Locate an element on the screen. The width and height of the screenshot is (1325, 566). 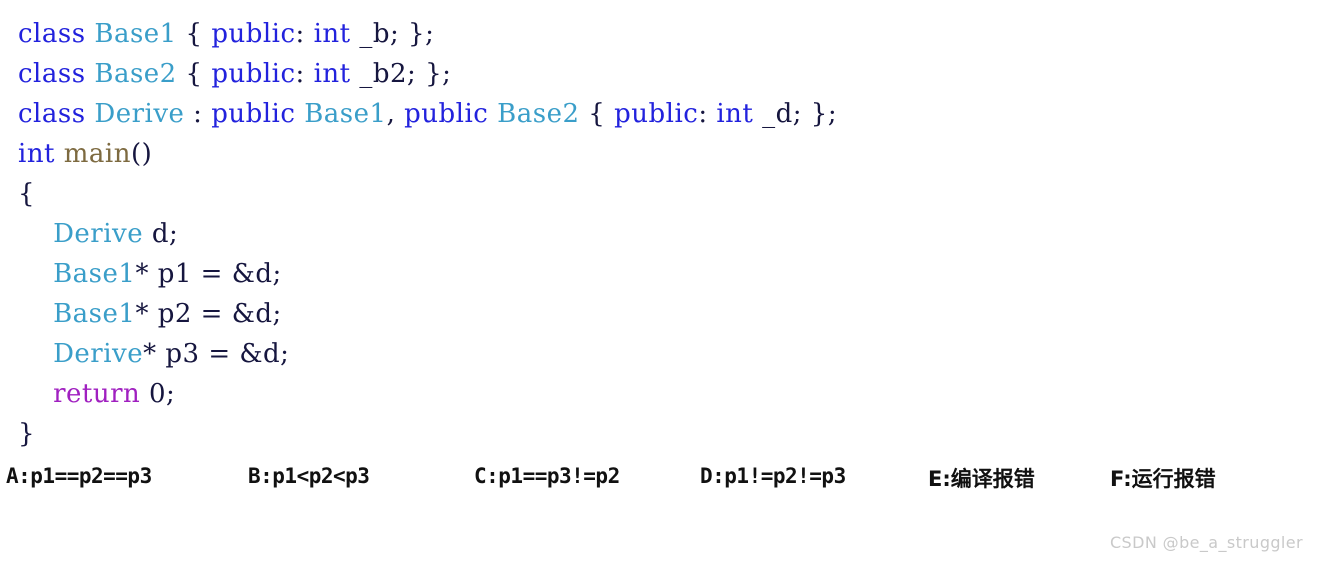
code-token: () is located at coordinates (142, 154).